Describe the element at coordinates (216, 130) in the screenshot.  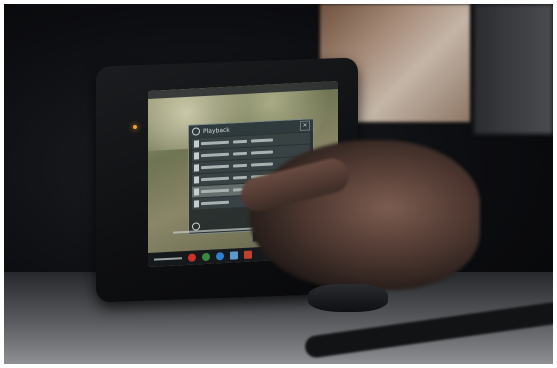
I see `dialog-title: Playback` at that location.